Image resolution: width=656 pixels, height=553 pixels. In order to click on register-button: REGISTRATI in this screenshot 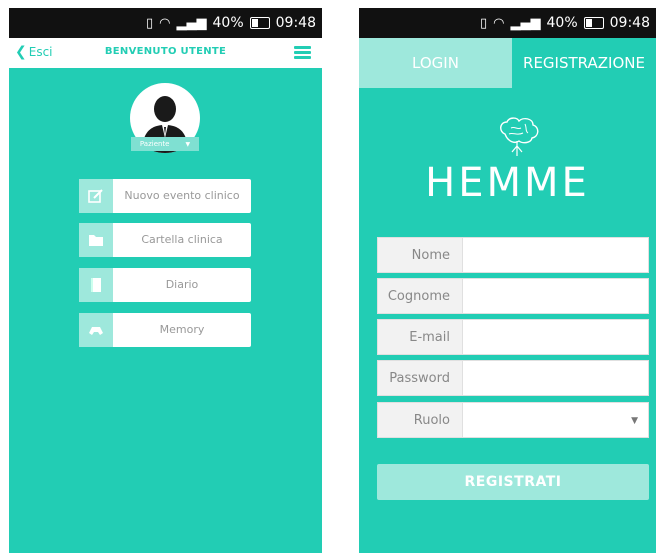, I will do `click(513, 482)`.